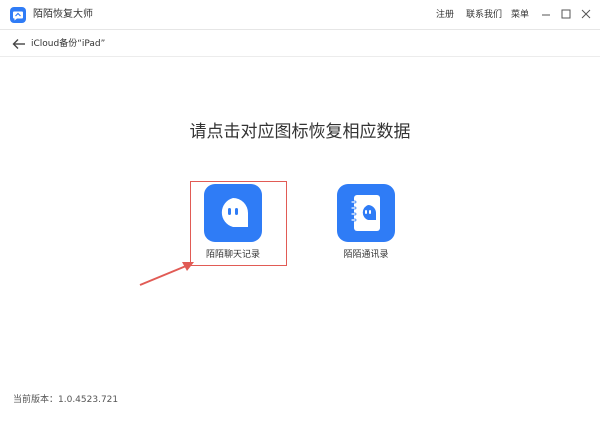 This screenshot has height=421, width=600. I want to click on close-button, so click(586, 14).